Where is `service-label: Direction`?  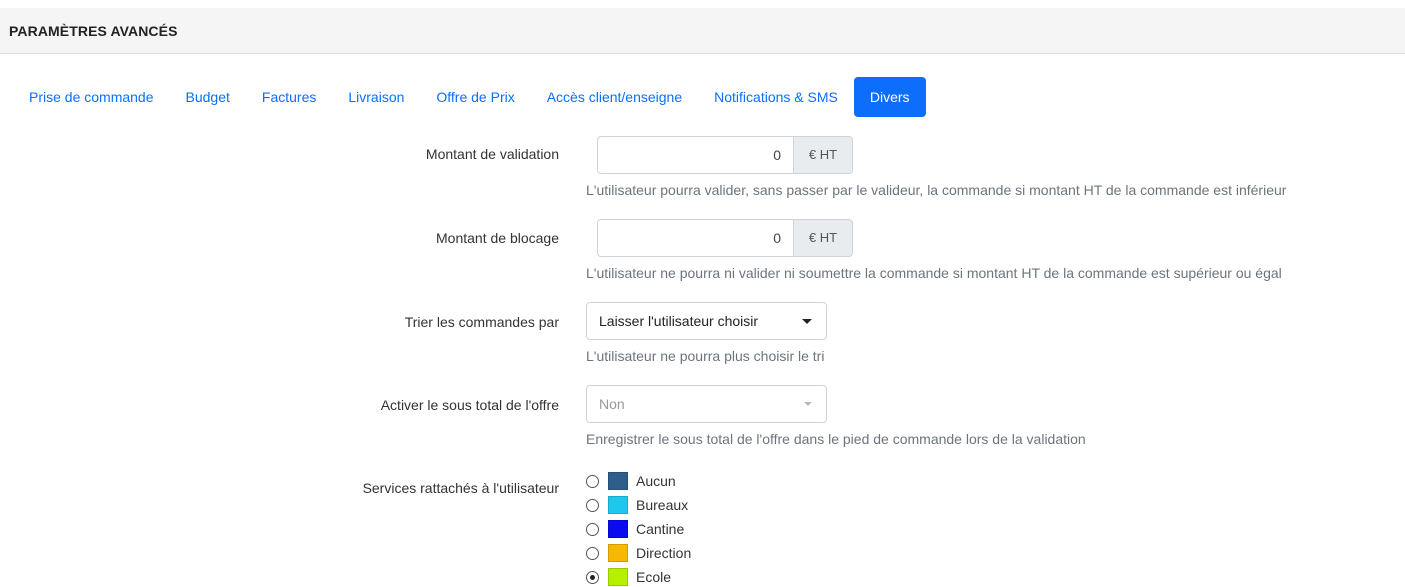 service-label: Direction is located at coordinates (664, 553).